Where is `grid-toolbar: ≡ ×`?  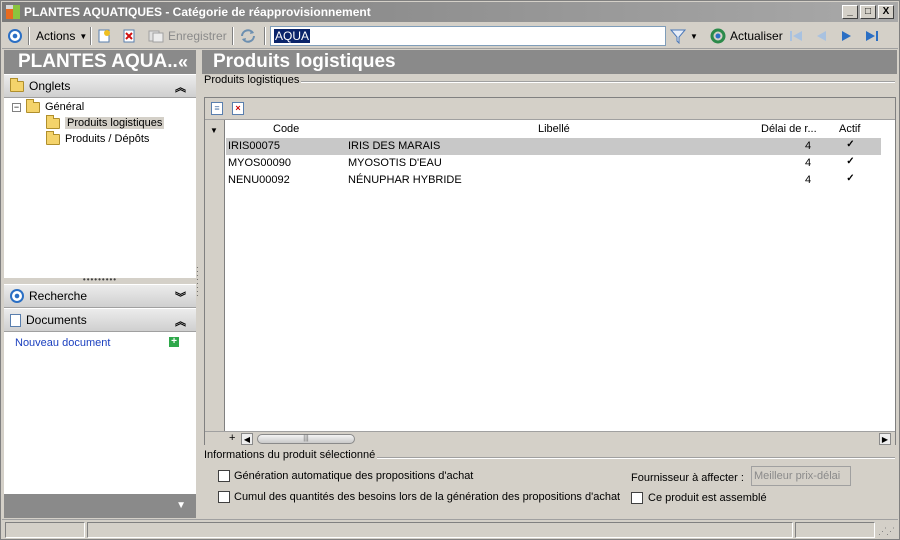 grid-toolbar: ≡ × is located at coordinates (550, 109).